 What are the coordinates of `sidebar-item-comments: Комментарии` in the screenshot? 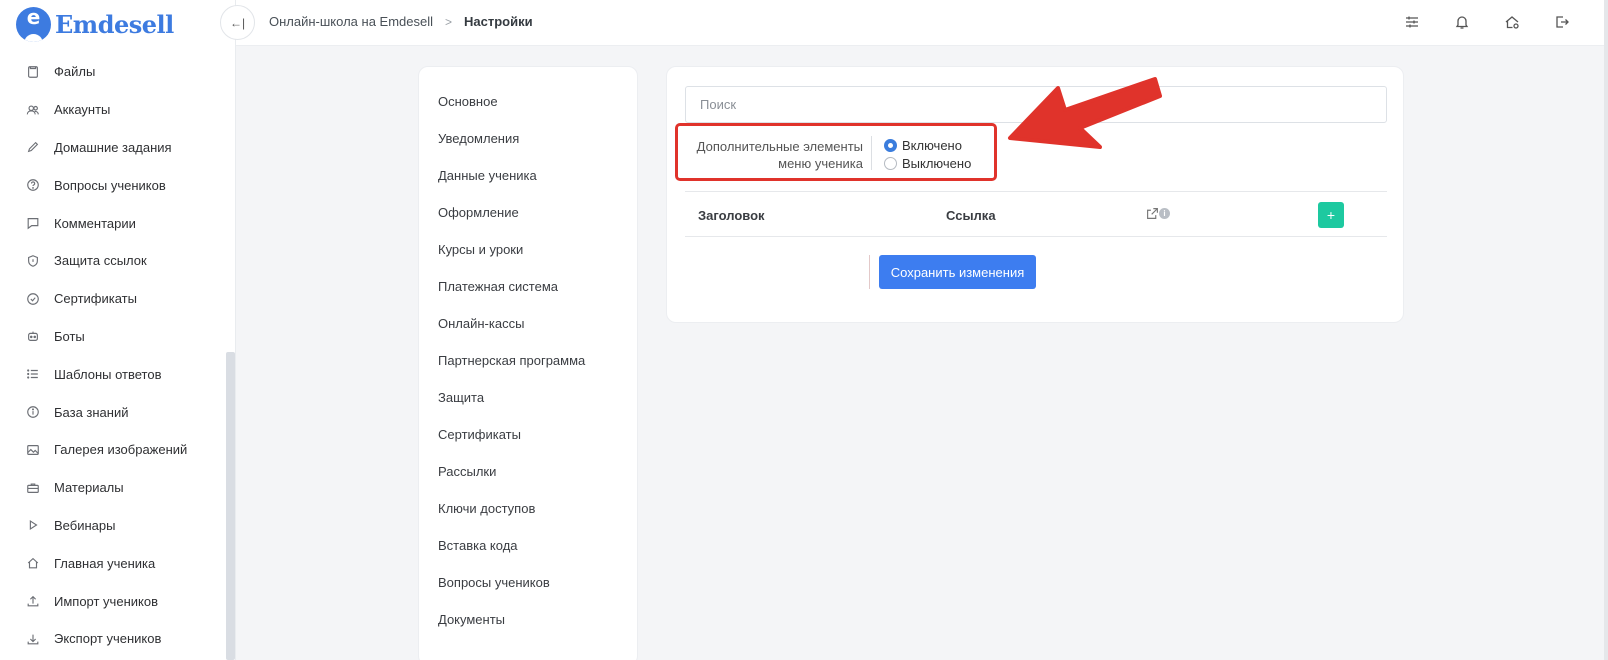 It's located at (113, 223).